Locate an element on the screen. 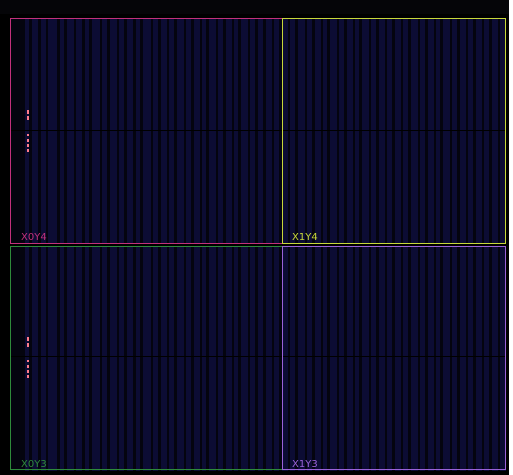 Image resolution: width=513 pixels, height=475 pixels. device-top-margin is located at coordinates (254, 7).